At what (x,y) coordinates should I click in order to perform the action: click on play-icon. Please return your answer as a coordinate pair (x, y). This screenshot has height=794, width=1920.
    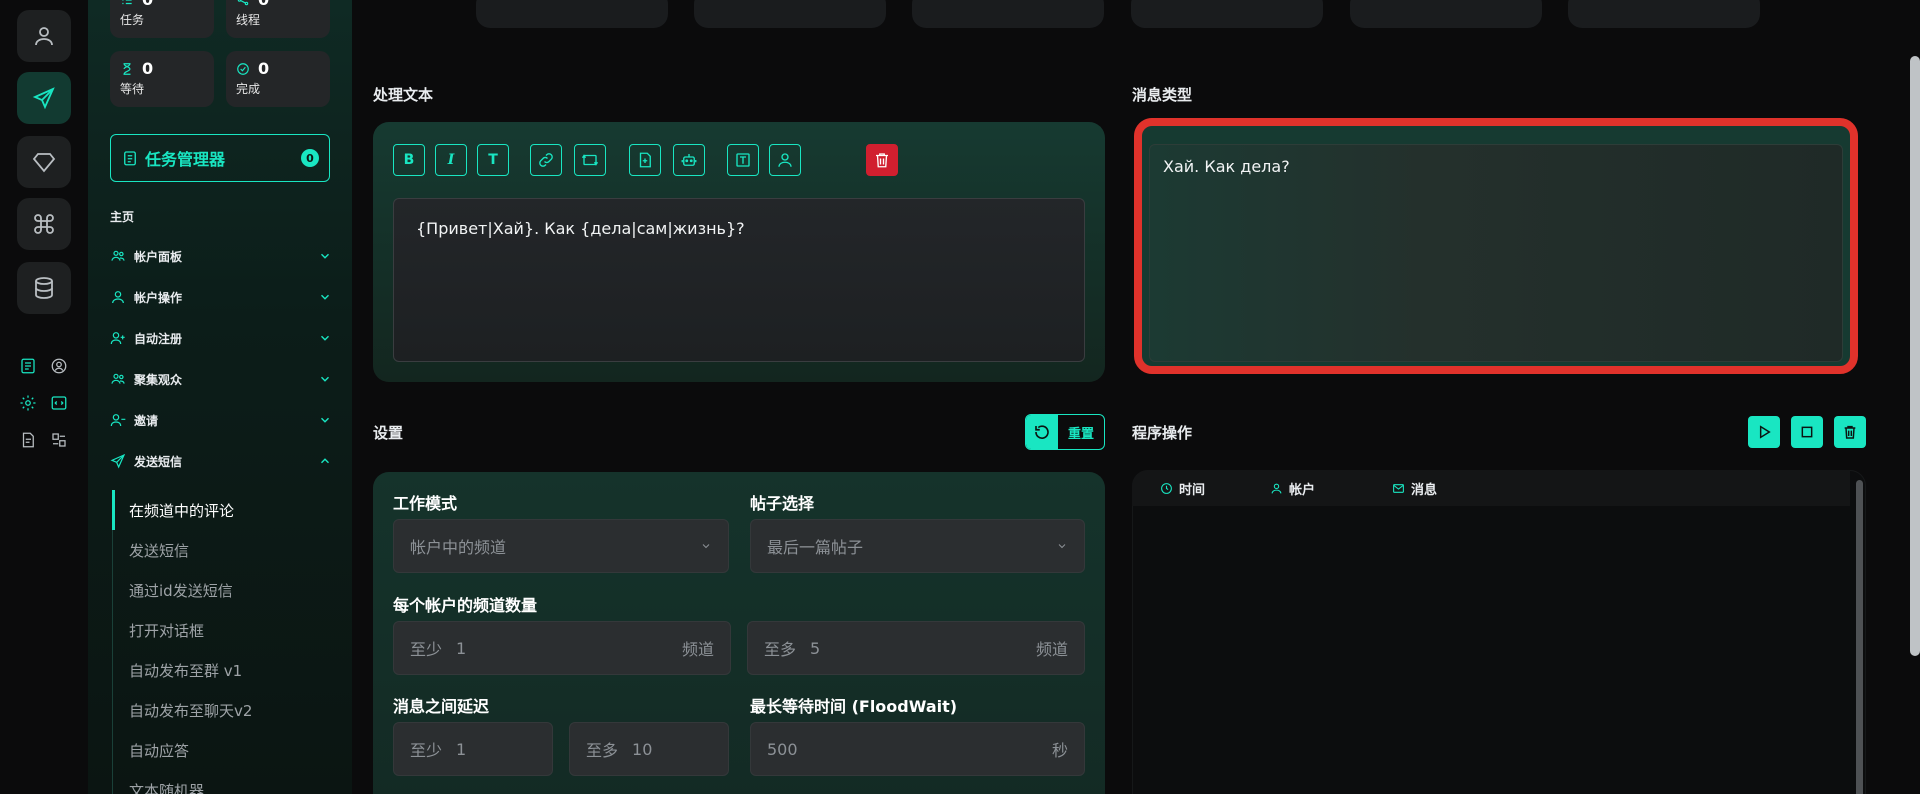
    Looking at the image, I should click on (1765, 432).